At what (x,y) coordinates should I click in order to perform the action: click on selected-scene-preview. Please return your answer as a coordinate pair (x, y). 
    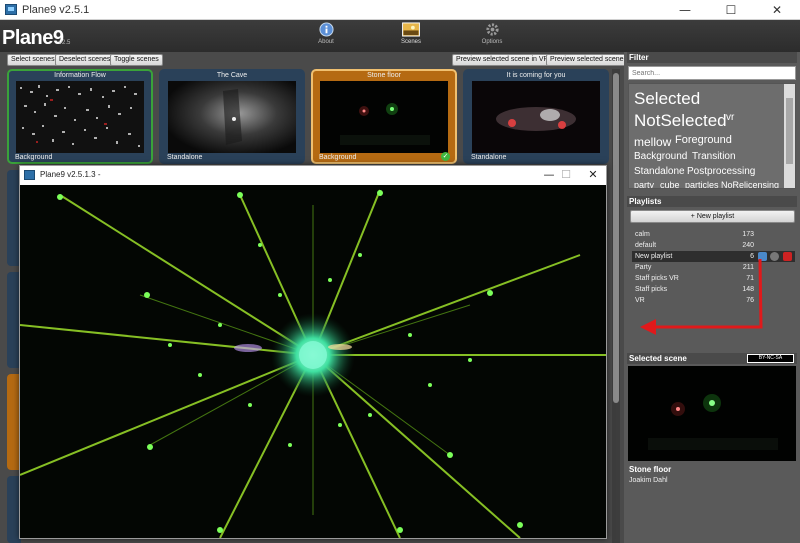
    Looking at the image, I should click on (712, 413).